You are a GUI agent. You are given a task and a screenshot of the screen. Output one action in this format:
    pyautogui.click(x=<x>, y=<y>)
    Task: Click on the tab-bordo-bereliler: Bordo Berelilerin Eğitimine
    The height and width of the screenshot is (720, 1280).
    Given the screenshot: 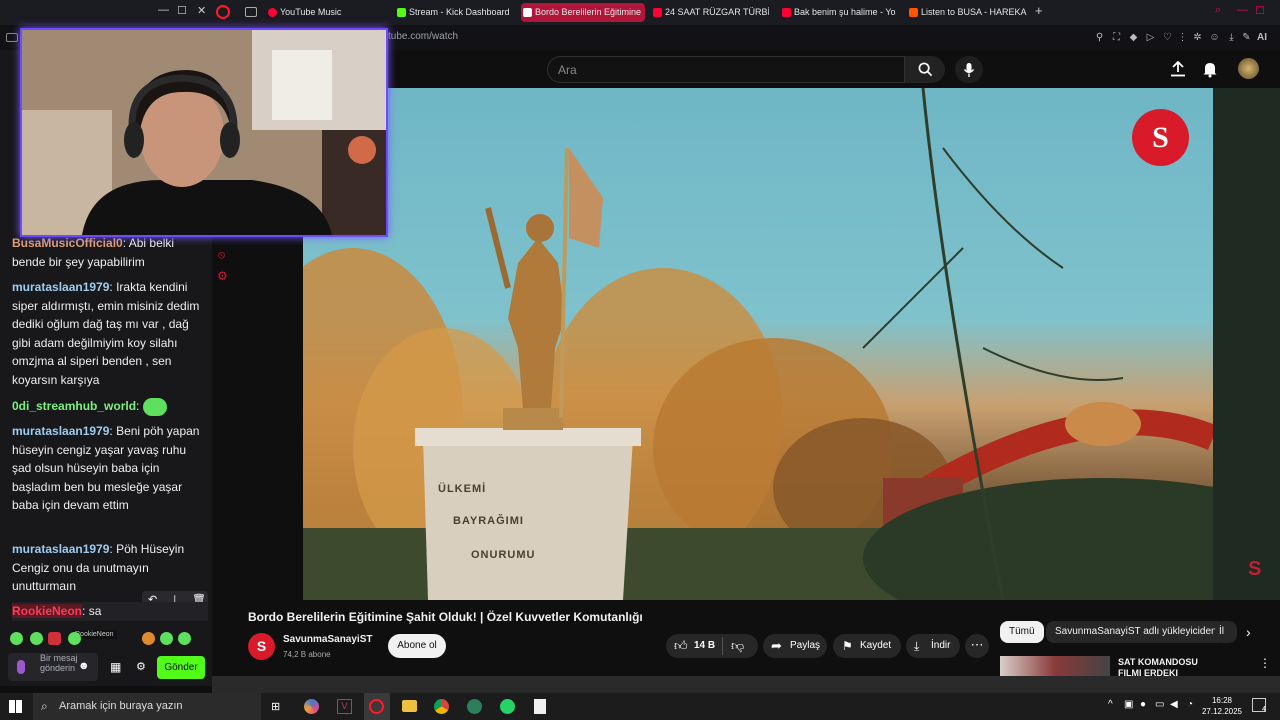 What is the action you would take?
    pyautogui.click(x=583, y=12)
    